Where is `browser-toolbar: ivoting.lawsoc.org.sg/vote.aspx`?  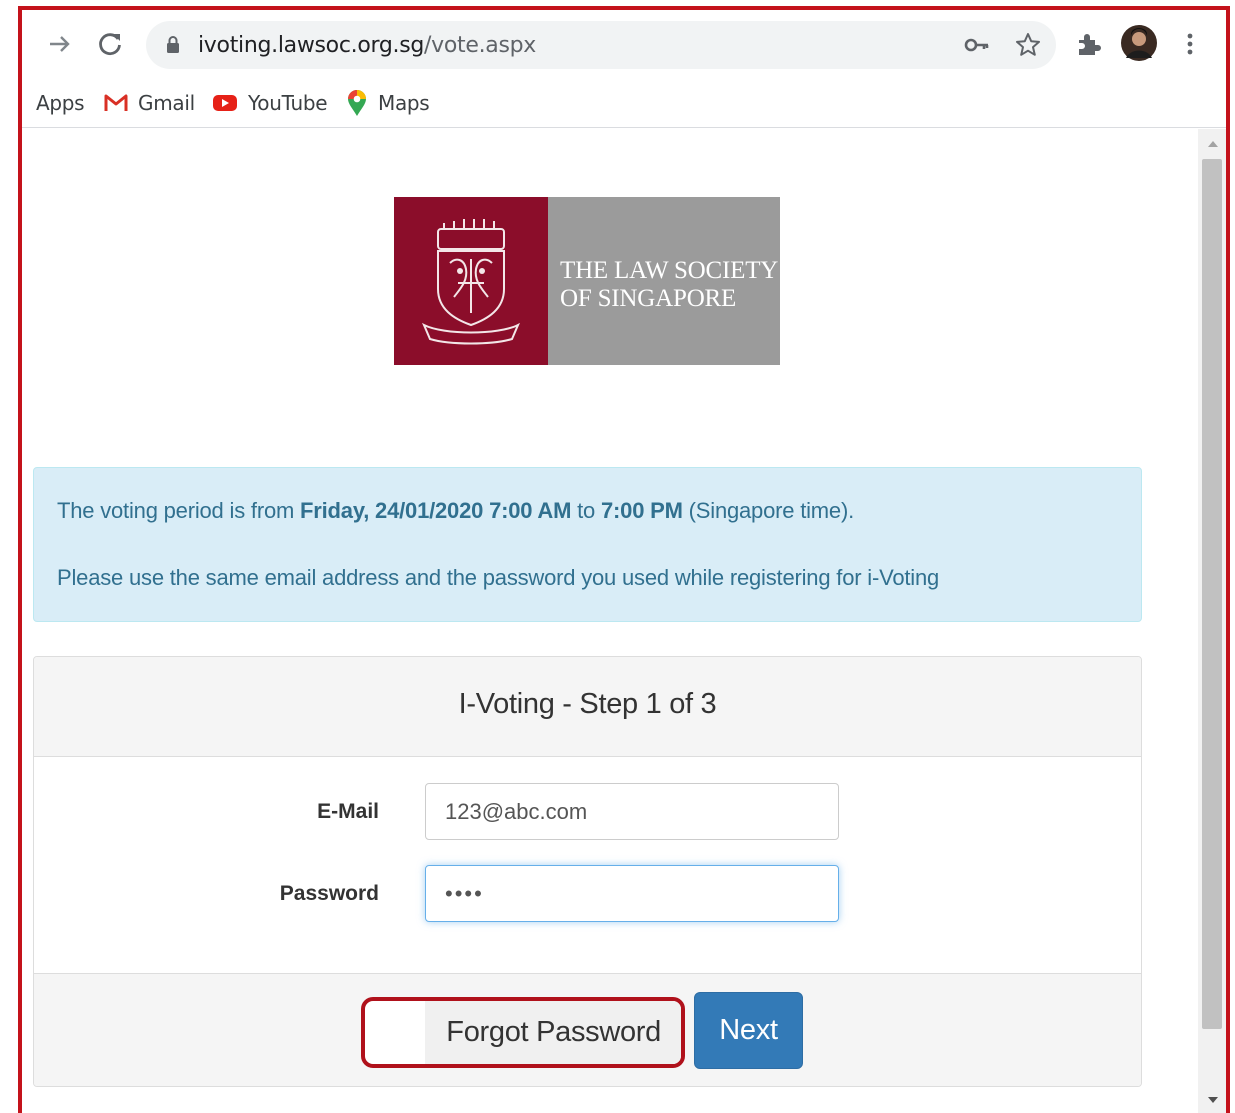
browser-toolbar: ivoting.lawsoc.org.sg/vote.aspx is located at coordinates (624, 45).